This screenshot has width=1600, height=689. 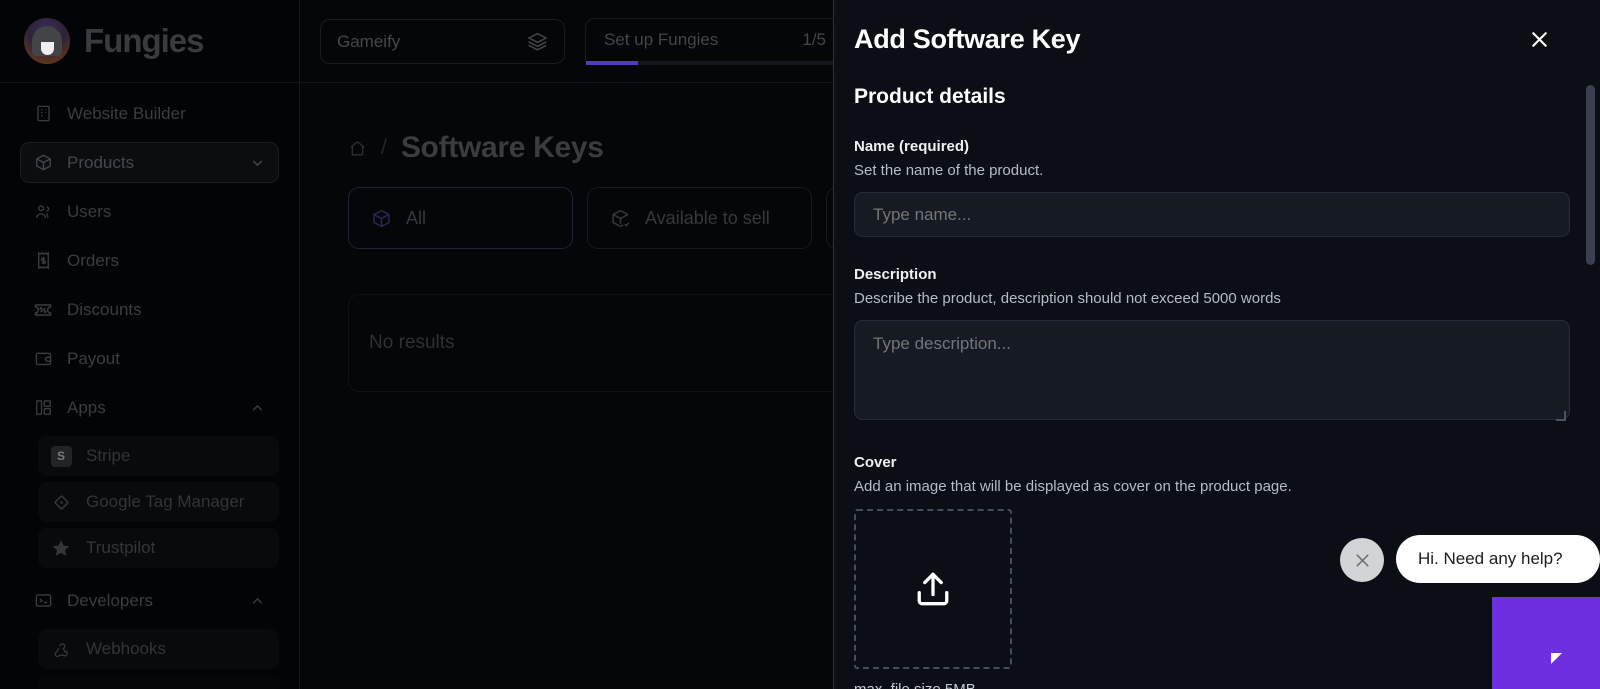 I want to click on empty-state-text: No results, so click(x=412, y=342).